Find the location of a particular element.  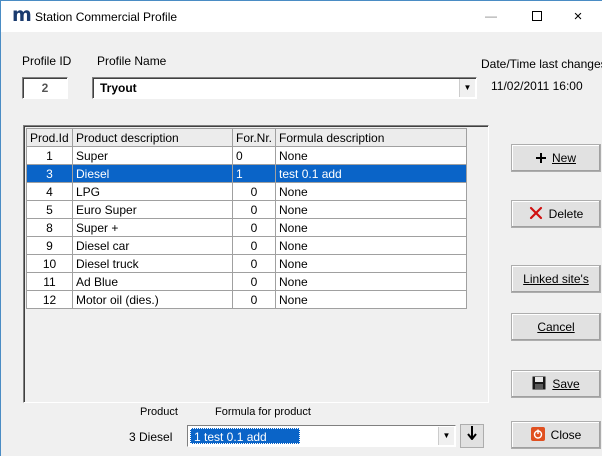

cell-product-description: Euro Super is located at coordinates (152, 209).